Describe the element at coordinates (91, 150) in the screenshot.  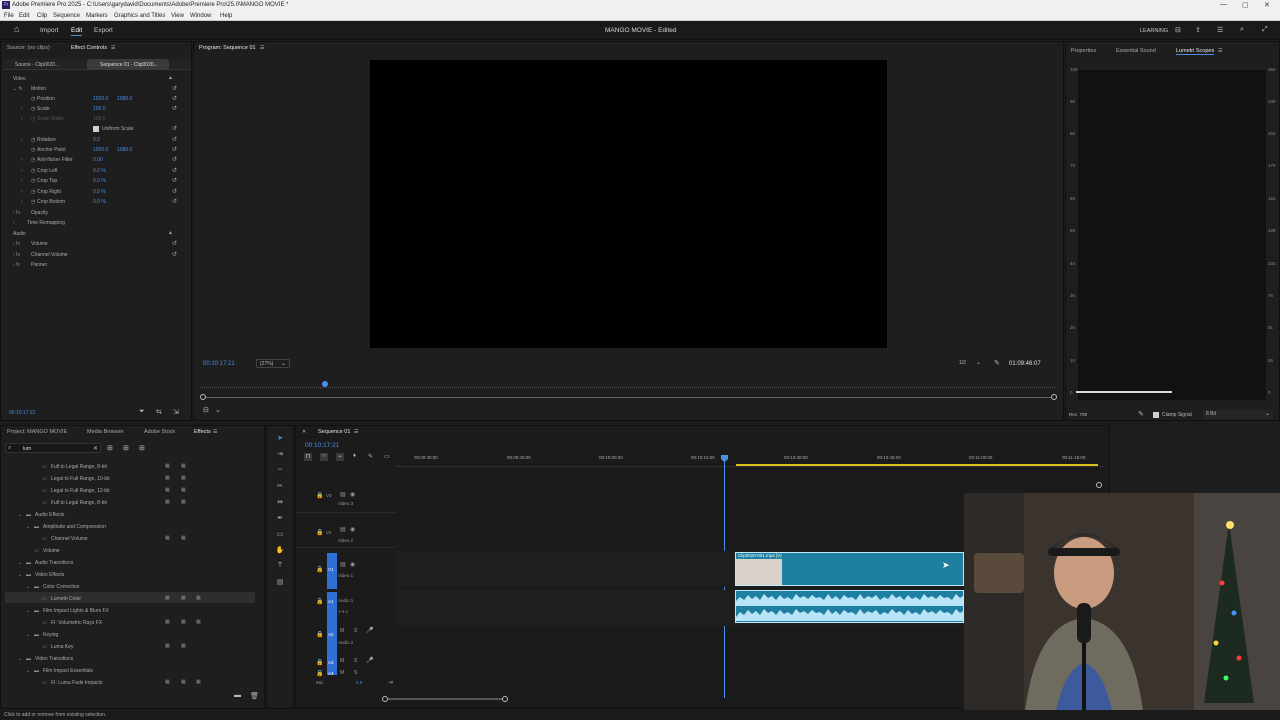
I see `ec-row-anchor: ◷ Anchor Point 1920.0 1080.0 ↺` at that location.